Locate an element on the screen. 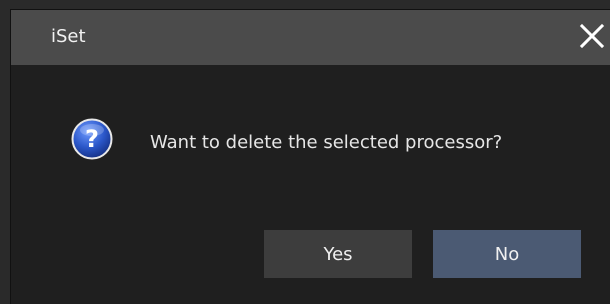 Image resolution: width=610 pixels, height=304 pixels. question-icon: ? is located at coordinates (92, 139).